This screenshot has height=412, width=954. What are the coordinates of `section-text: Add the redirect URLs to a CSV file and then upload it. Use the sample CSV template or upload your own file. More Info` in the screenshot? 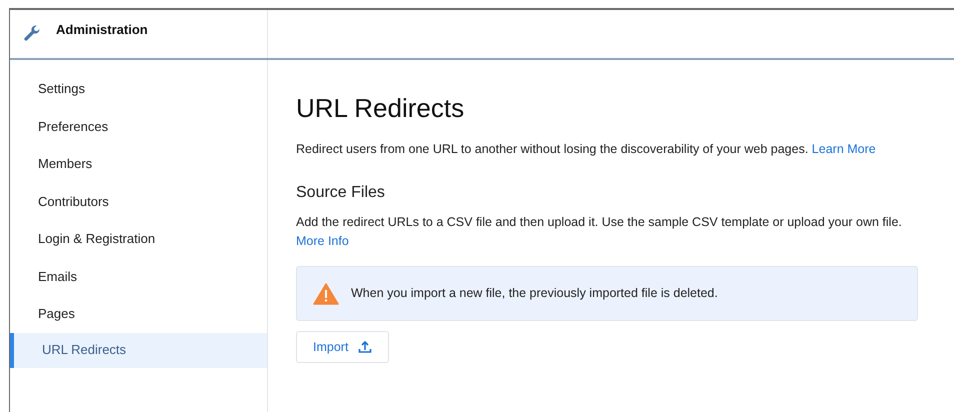 It's located at (599, 232).